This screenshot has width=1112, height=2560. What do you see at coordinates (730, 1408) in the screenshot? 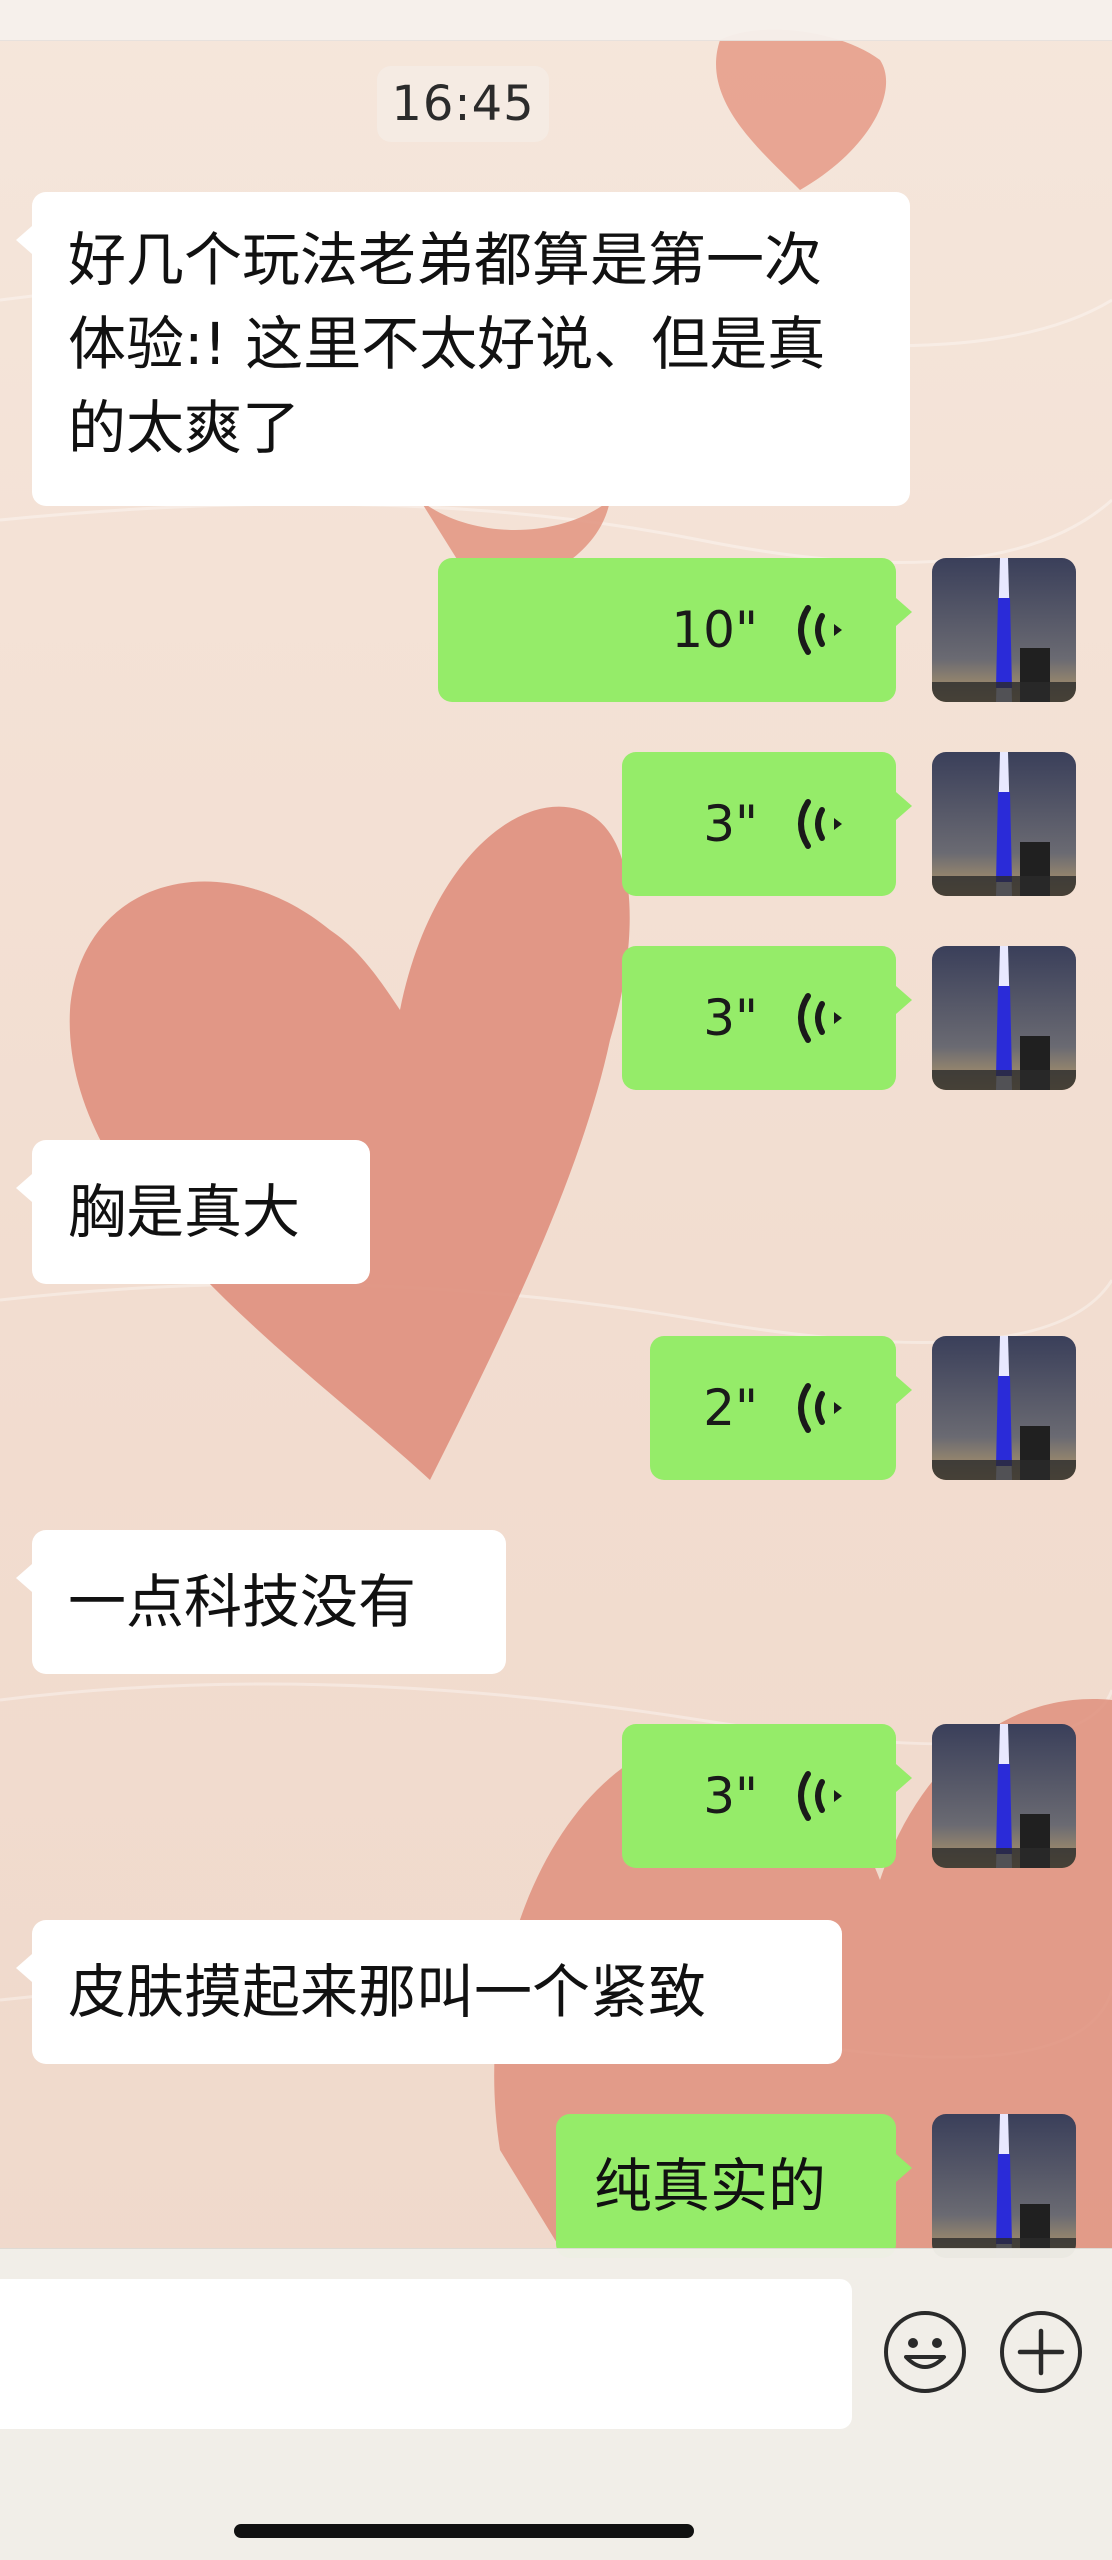
I see `voice-duration: 2"` at bounding box center [730, 1408].